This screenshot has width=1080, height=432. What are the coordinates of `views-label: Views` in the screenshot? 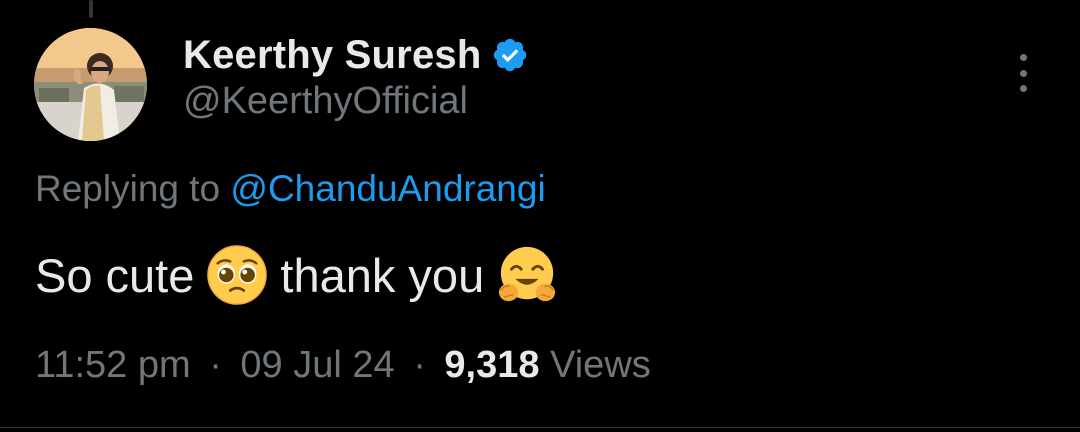 It's located at (600, 365).